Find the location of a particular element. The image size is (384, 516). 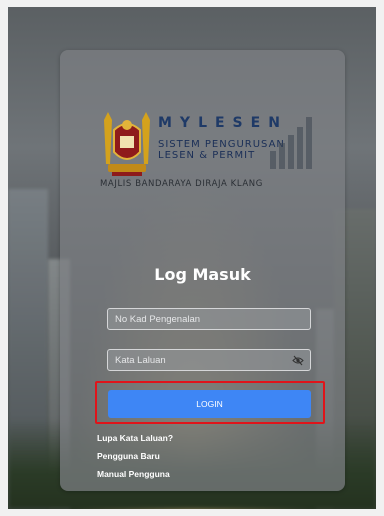

page-title: Log Masuk is located at coordinates (202, 274).